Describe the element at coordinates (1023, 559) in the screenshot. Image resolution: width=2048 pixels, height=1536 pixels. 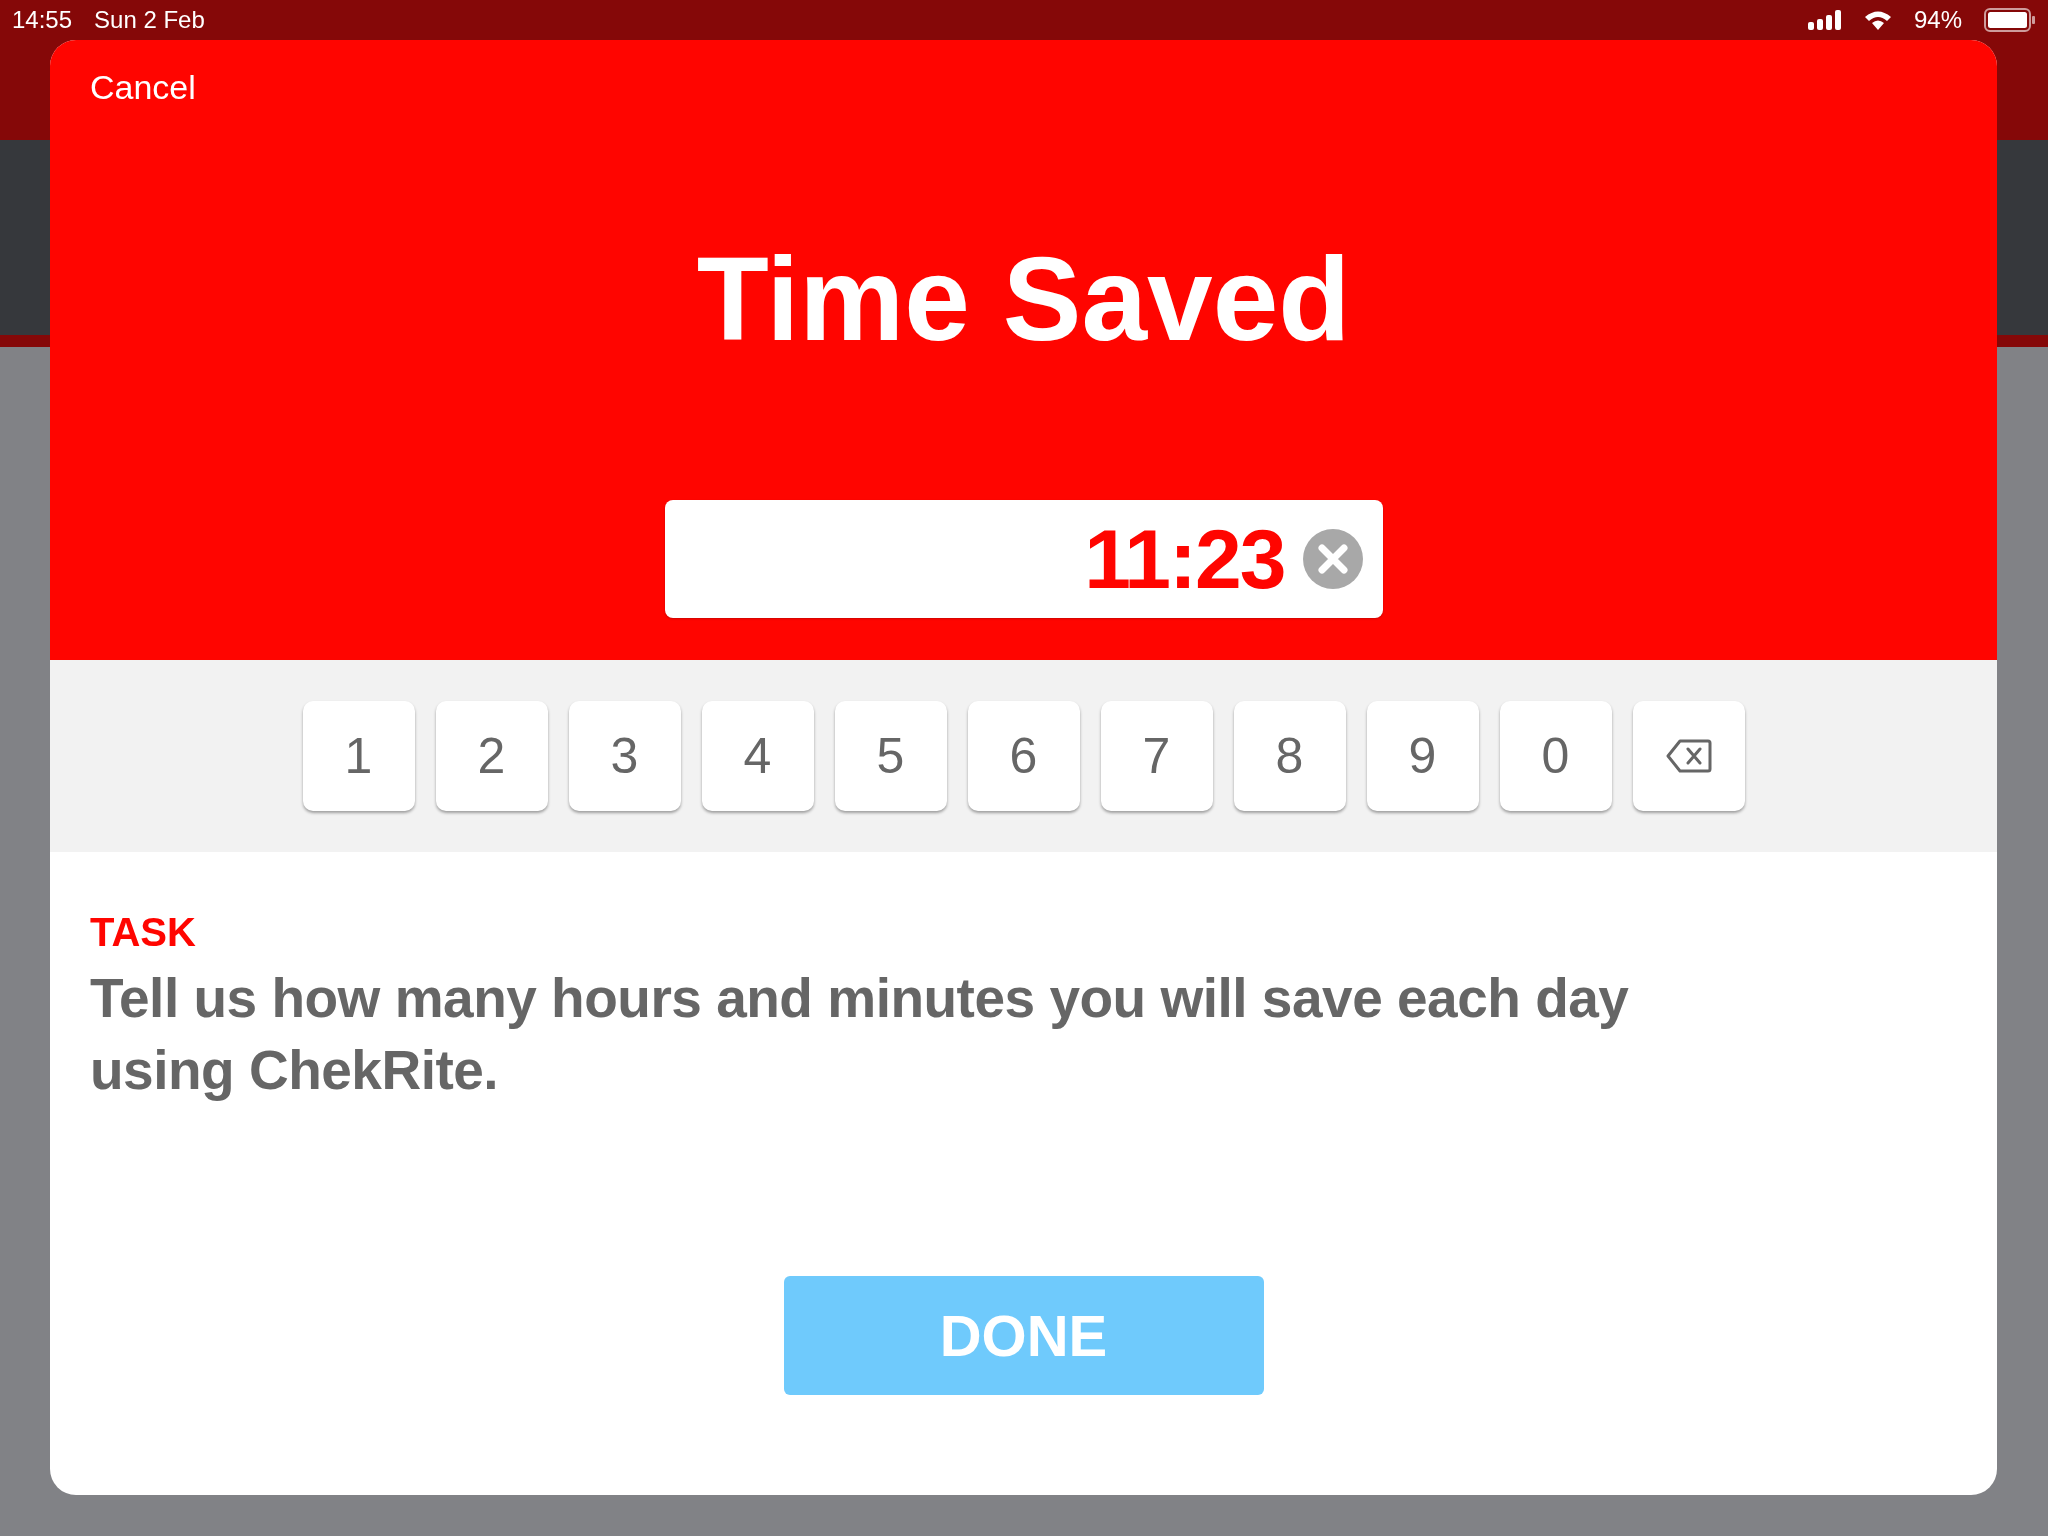
I see `time-field: 11:23` at that location.